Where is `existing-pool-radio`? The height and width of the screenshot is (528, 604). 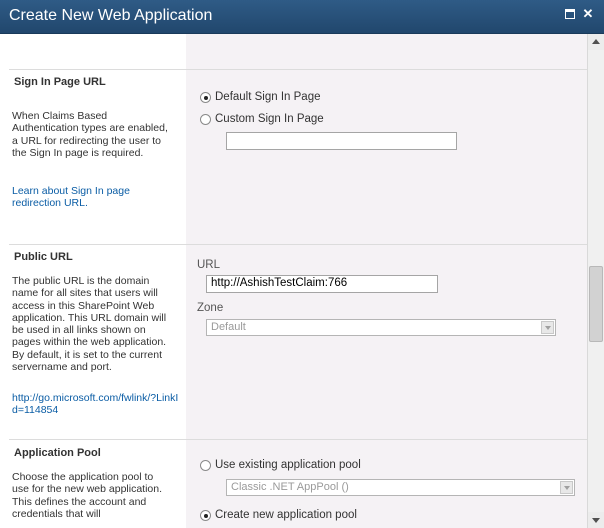
existing-pool-radio is located at coordinates (205, 465).